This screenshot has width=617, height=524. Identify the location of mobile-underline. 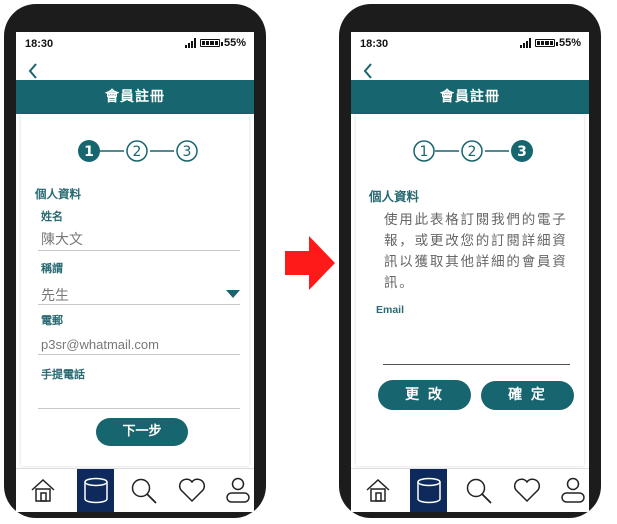
(139, 408).